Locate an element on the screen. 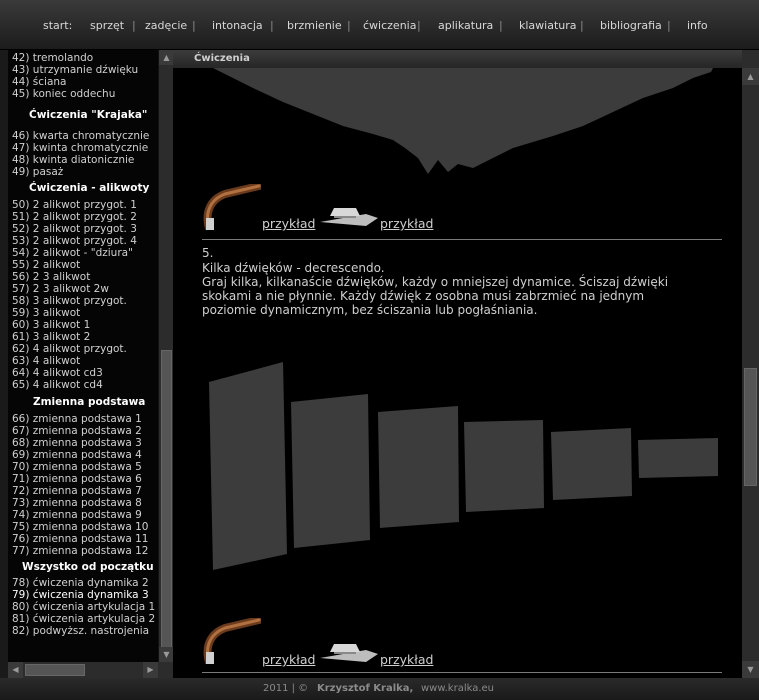  sidebar-item: 71) zmienna podstawa 6 is located at coordinates (77, 479).